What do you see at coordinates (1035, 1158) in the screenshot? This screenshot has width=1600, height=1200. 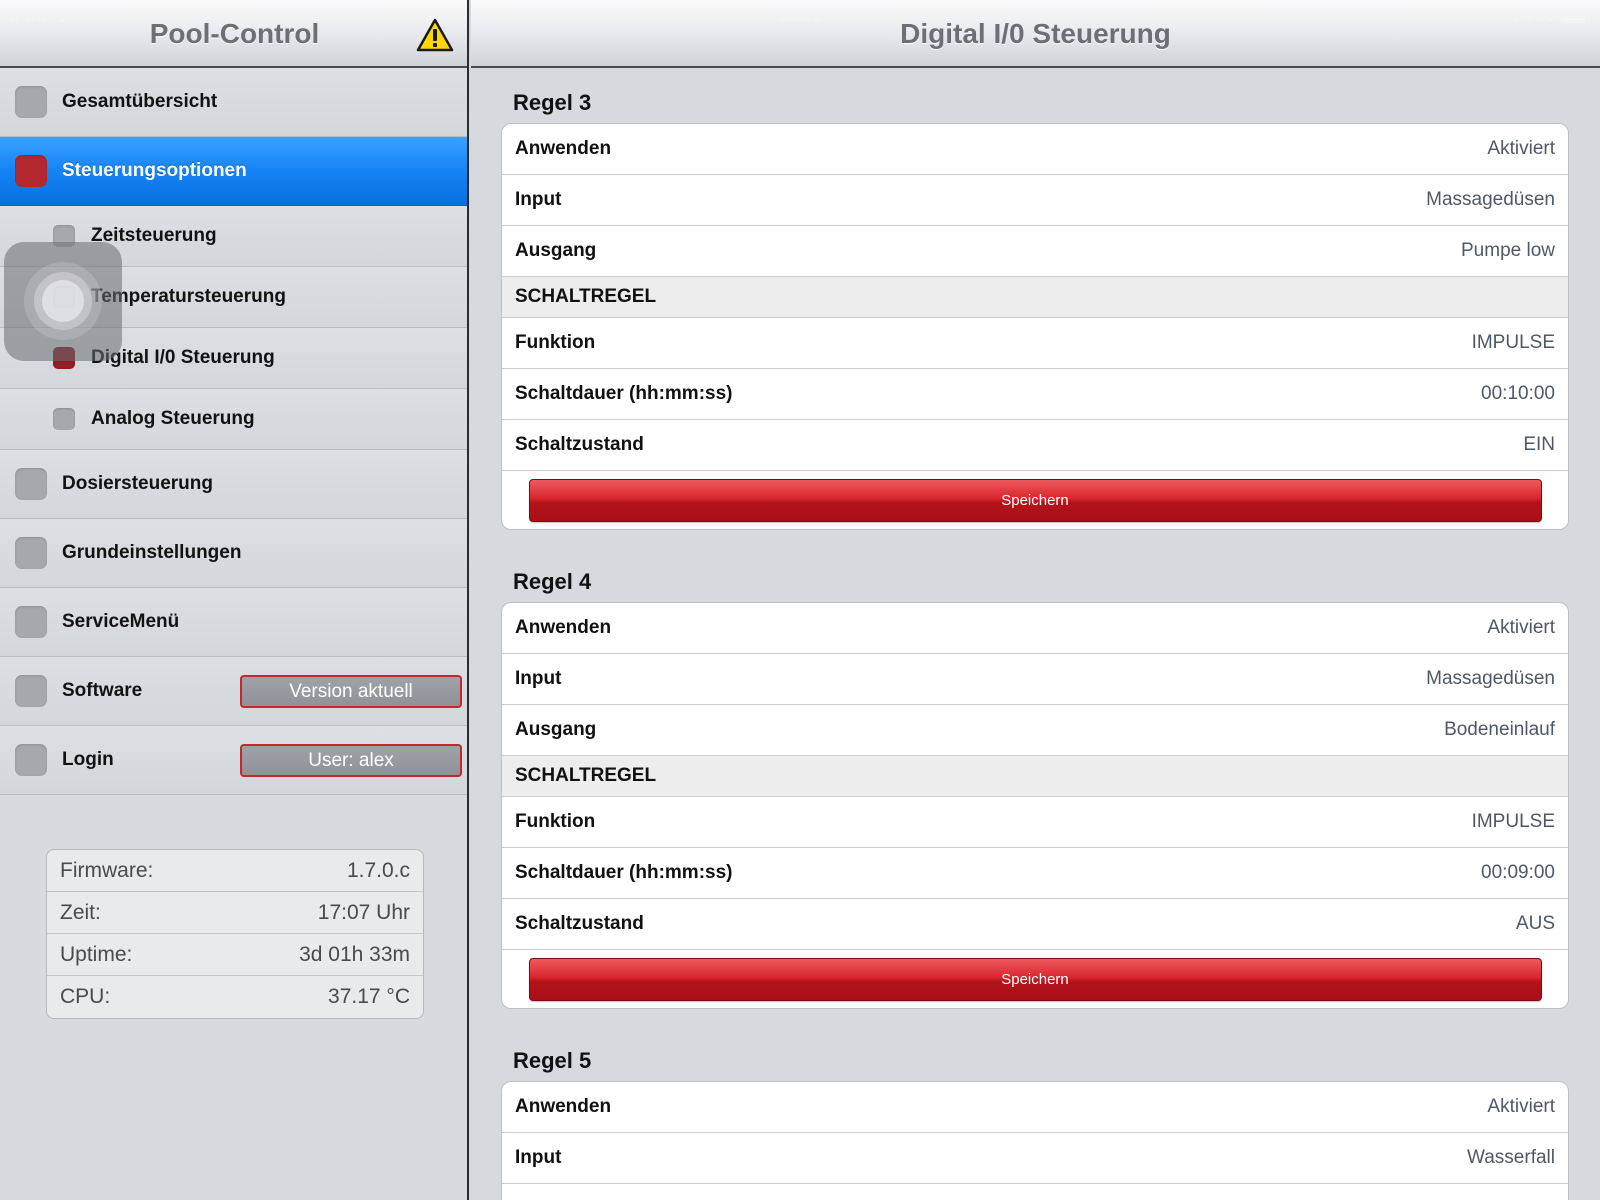 I see `setting-row: Input Wasserfall` at bounding box center [1035, 1158].